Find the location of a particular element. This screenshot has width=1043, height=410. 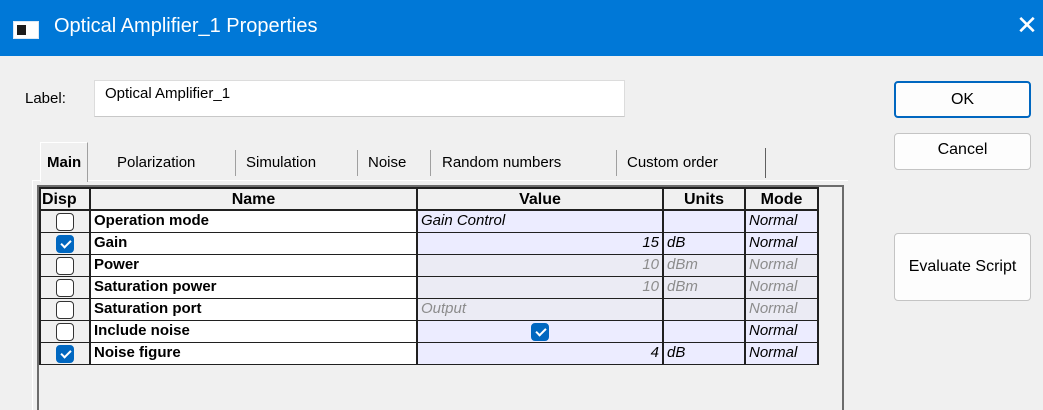

param-name: Noise figure is located at coordinates (253, 353).